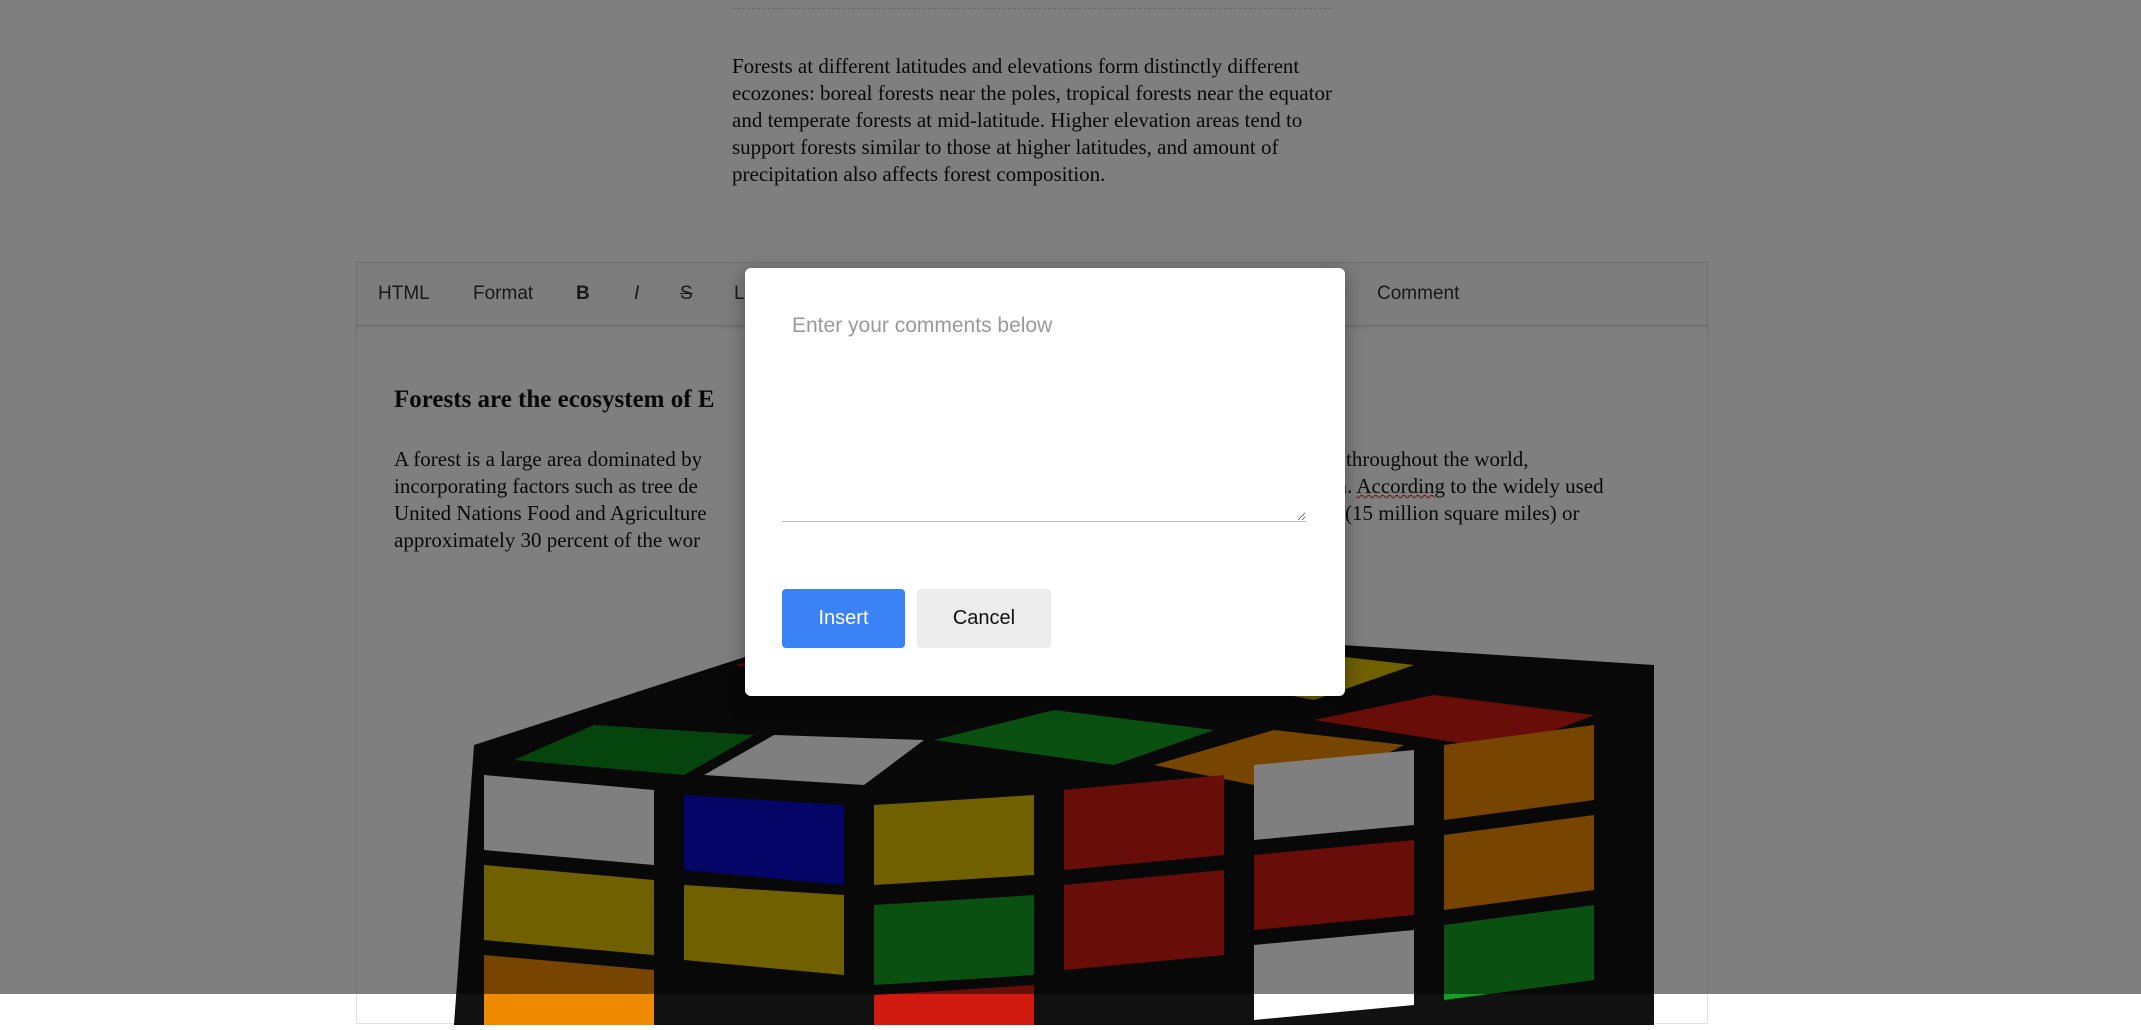 The width and height of the screenshot is (2141, 1030). What do you see at coordinates (1044, 414) in the screenshot?
I see `comment-textarea` at bounding box center [1044, 414].